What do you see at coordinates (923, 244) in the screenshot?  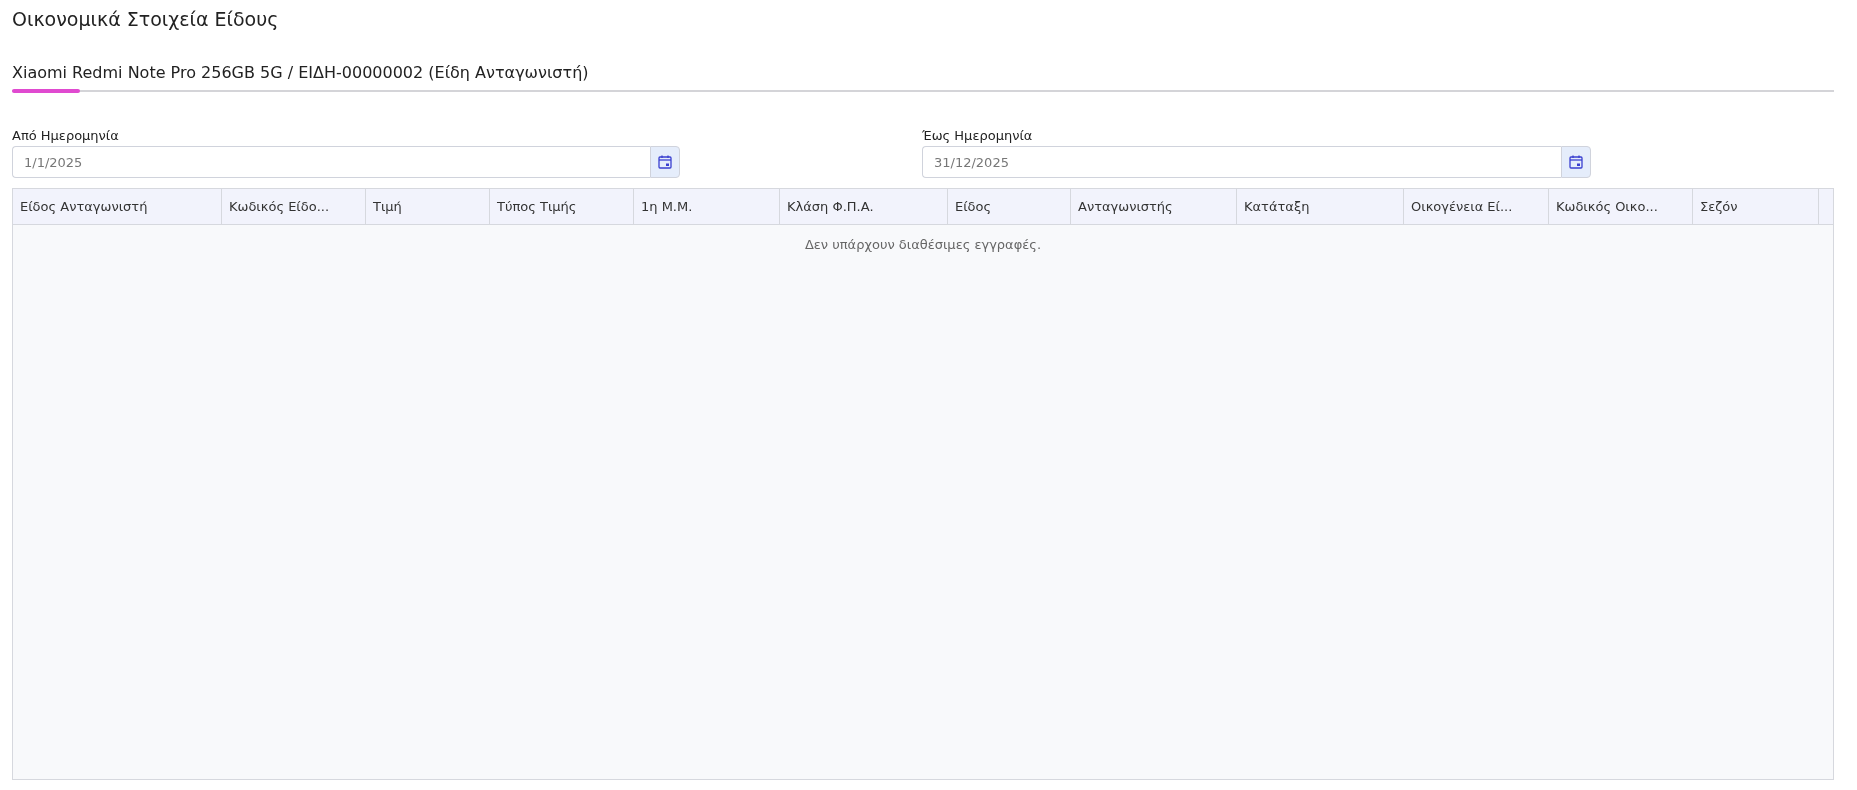 I see `empty-message: Δεν υπάρχουν διαθέσιμες εγγραφές.` at bounding box center [923, 244].